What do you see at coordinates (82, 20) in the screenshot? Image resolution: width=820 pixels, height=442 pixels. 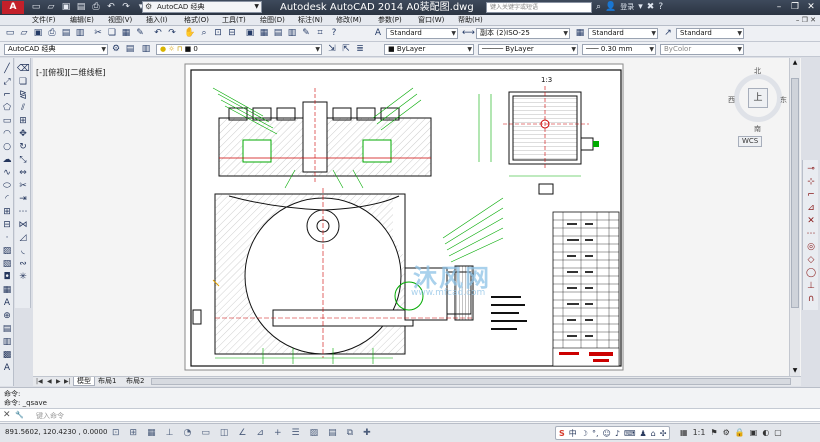 I see `menu-edit: 编辑(E)` at bounding box center [82, 20].